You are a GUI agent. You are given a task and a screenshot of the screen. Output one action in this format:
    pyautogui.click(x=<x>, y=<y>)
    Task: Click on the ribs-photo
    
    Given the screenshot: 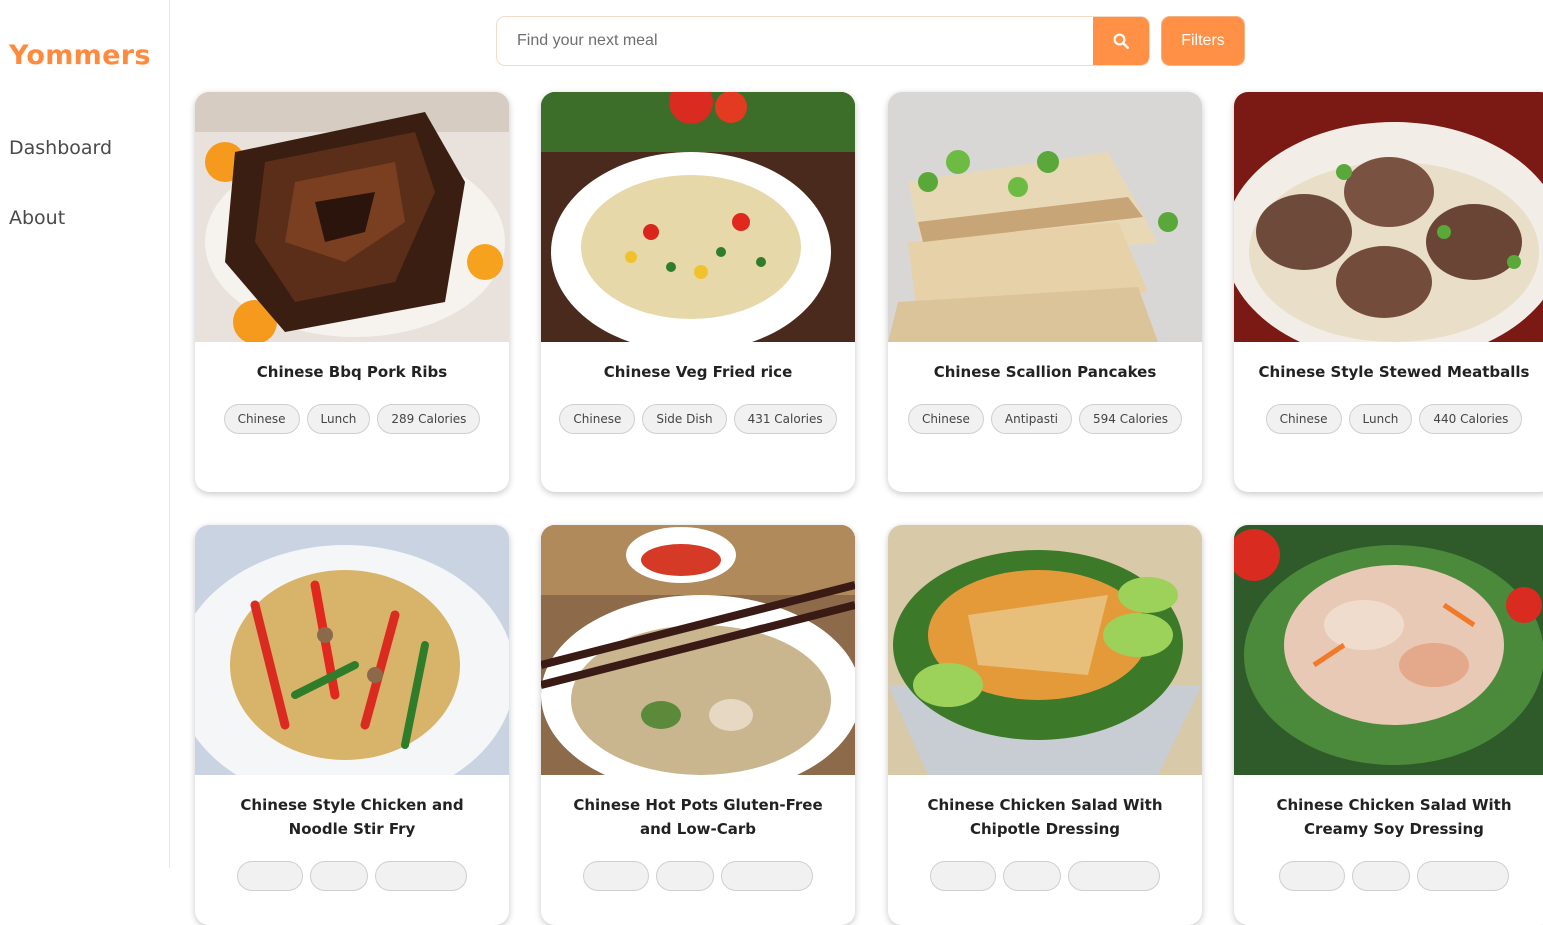 What is the action you would take?
    pyautogui.click(x=352, y=217)
    